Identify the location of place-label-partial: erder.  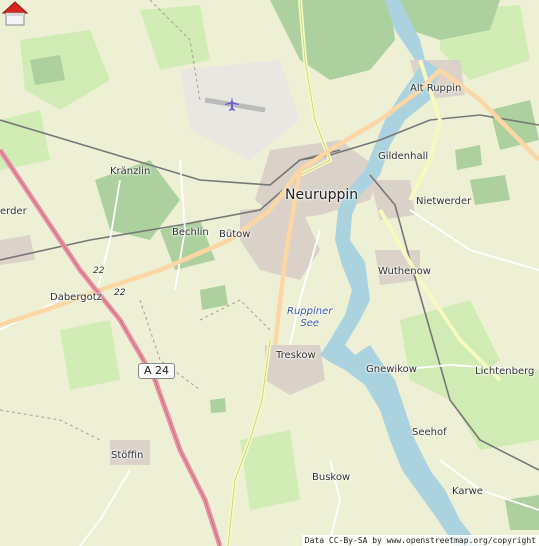
(13, 212).